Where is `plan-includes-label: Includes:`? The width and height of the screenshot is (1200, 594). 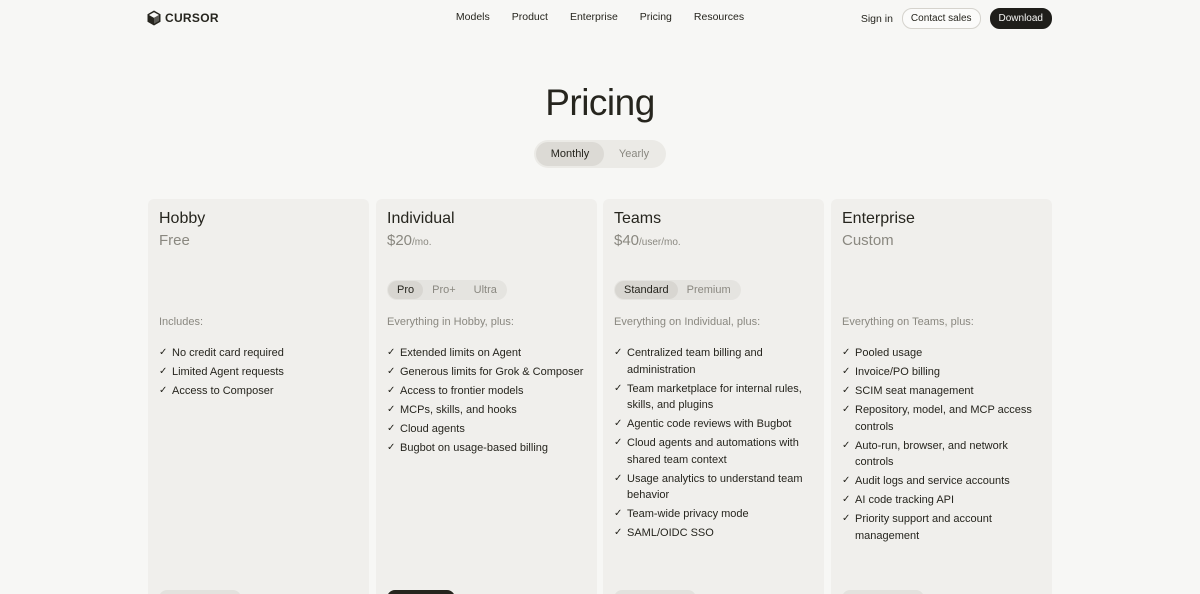
plan-includes-label: Includes: is located at coordinates (181, 322).